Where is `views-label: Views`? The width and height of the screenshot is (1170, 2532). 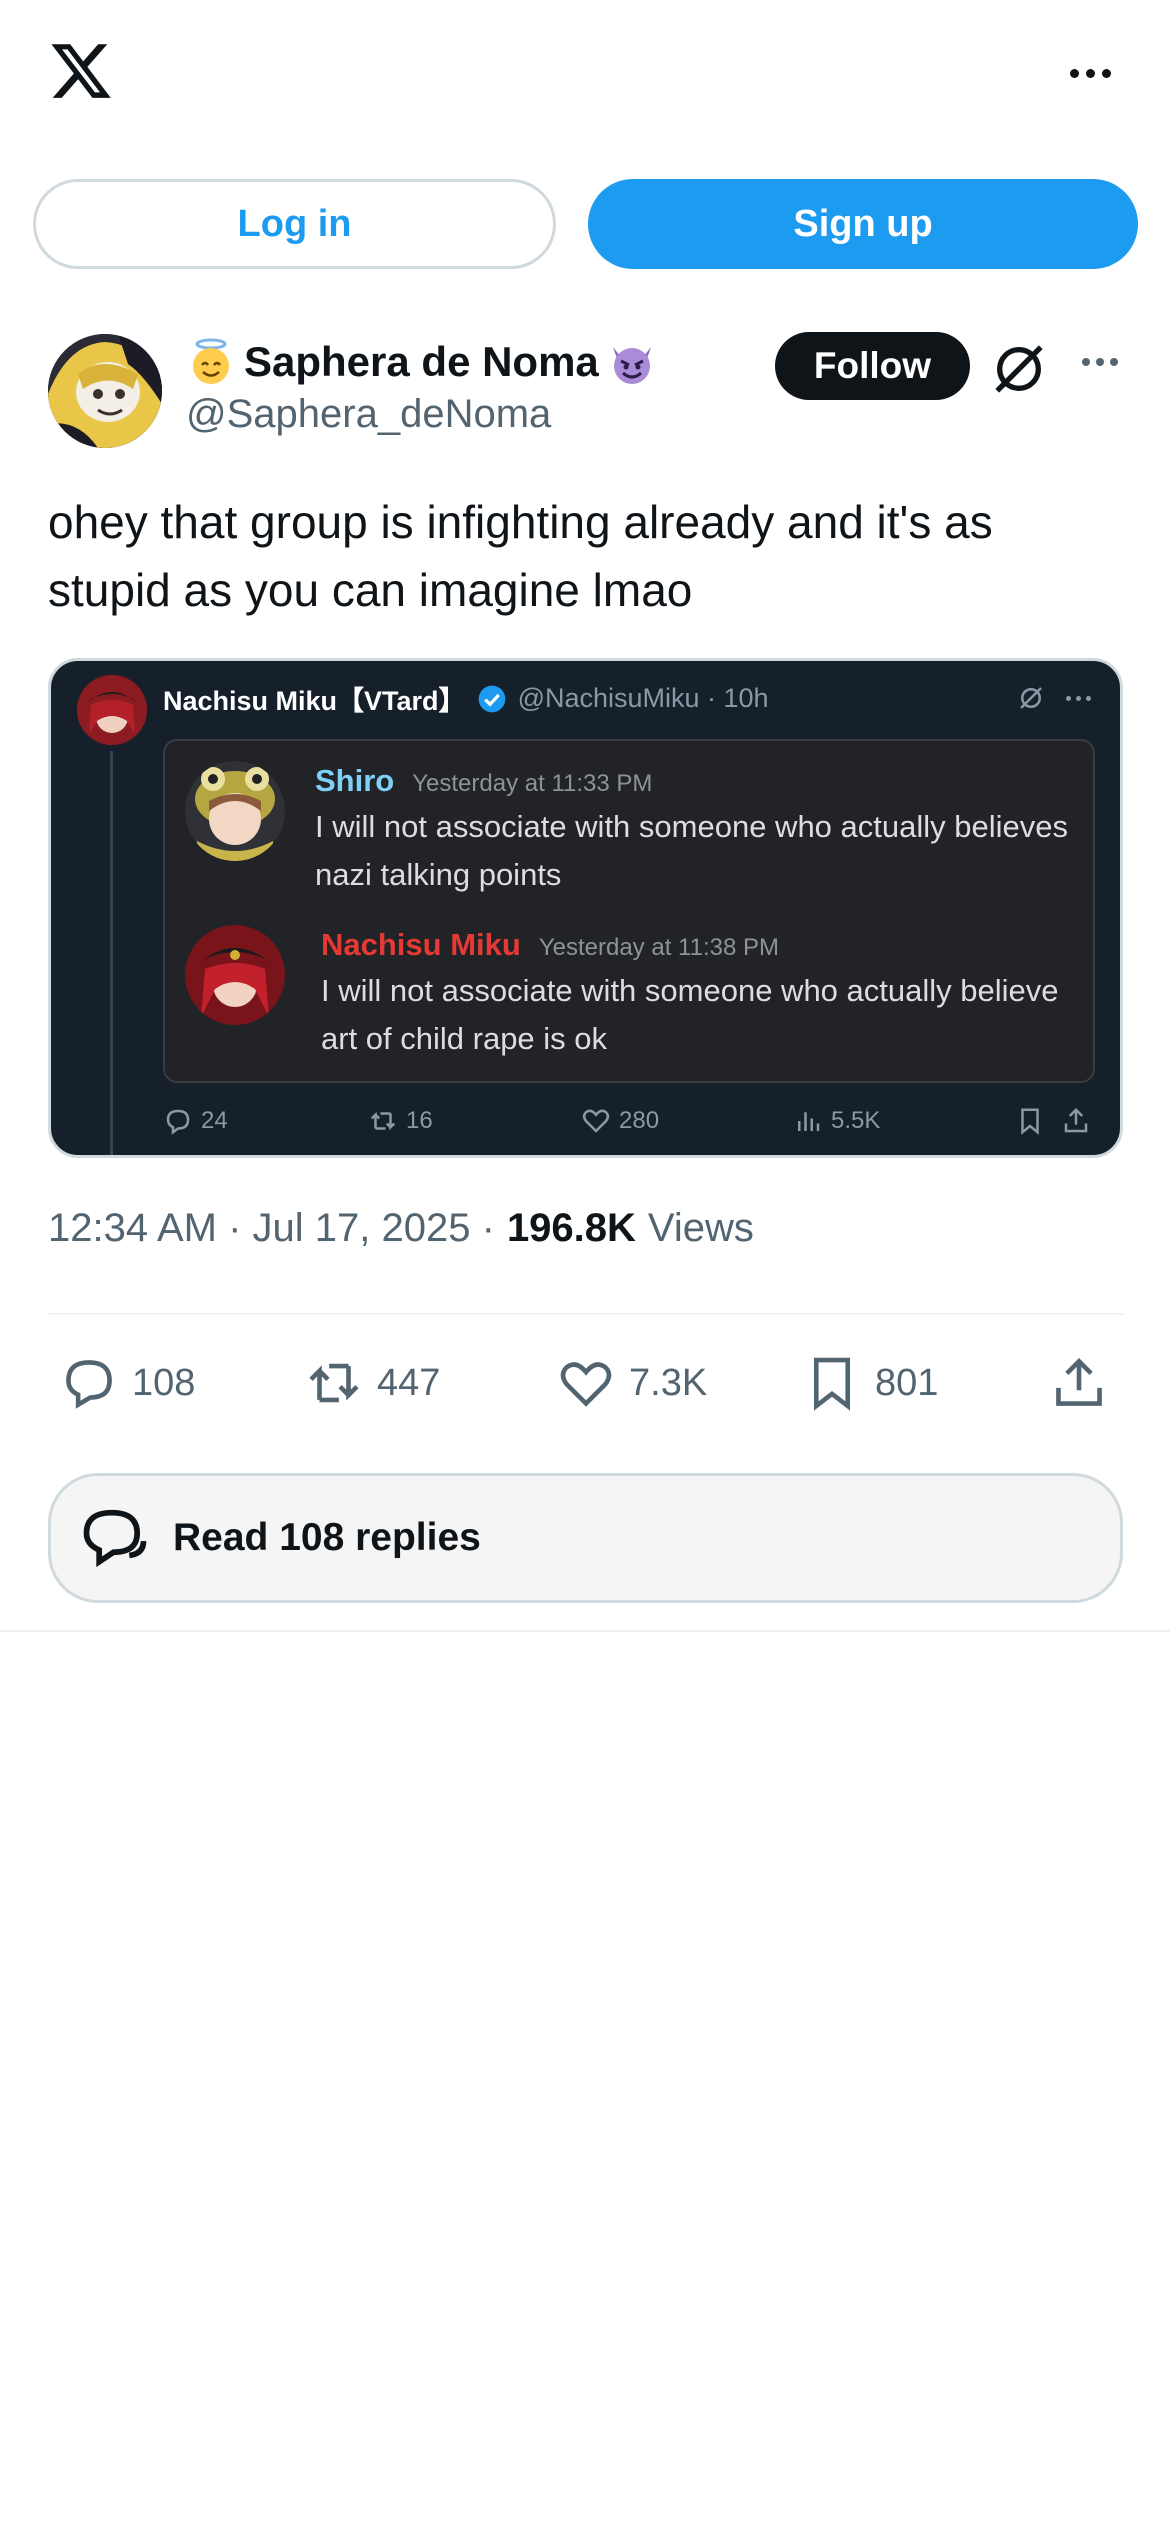 views-label: Views is located at coordinates (700, 1228).